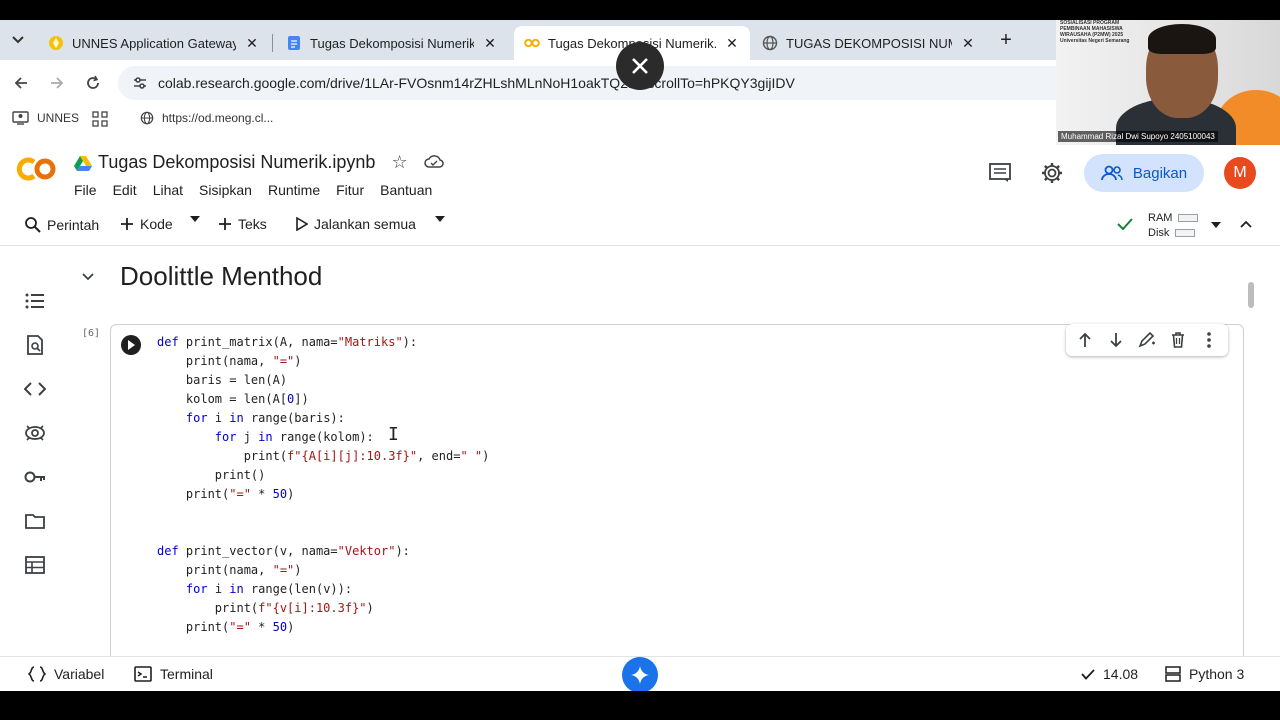 This screenshot has height=720, width=1280. I want to click on back-arrow-icon, so click(21, 83).